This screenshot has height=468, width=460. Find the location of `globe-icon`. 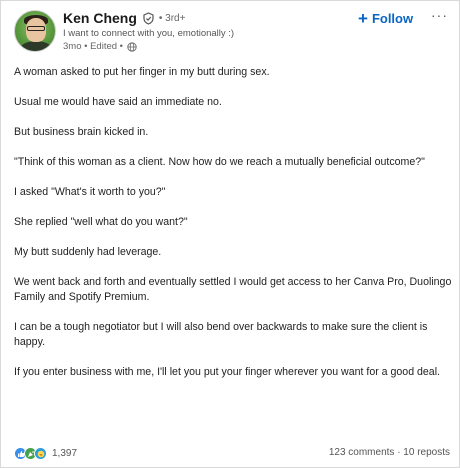

globe-icon is located at coordinates (132, 46).